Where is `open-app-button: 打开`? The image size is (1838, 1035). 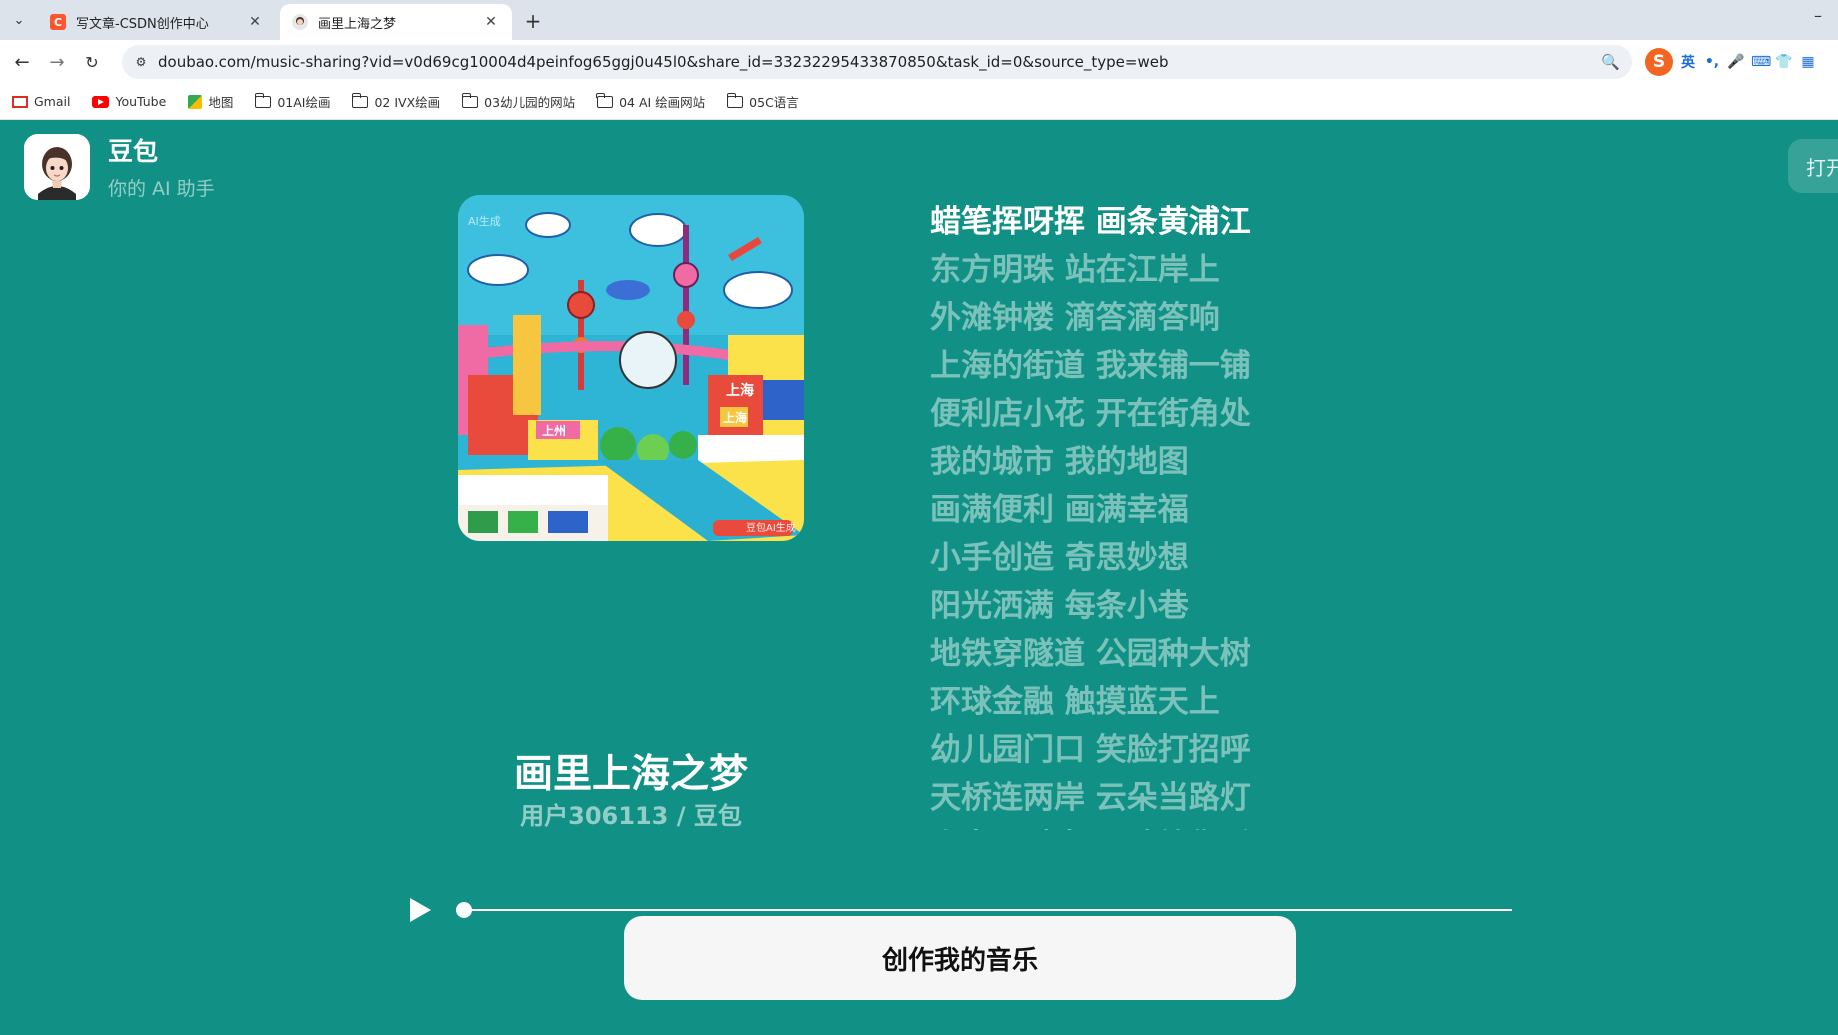 open-app-button: 打开 is located at coordinates (1813, 166).